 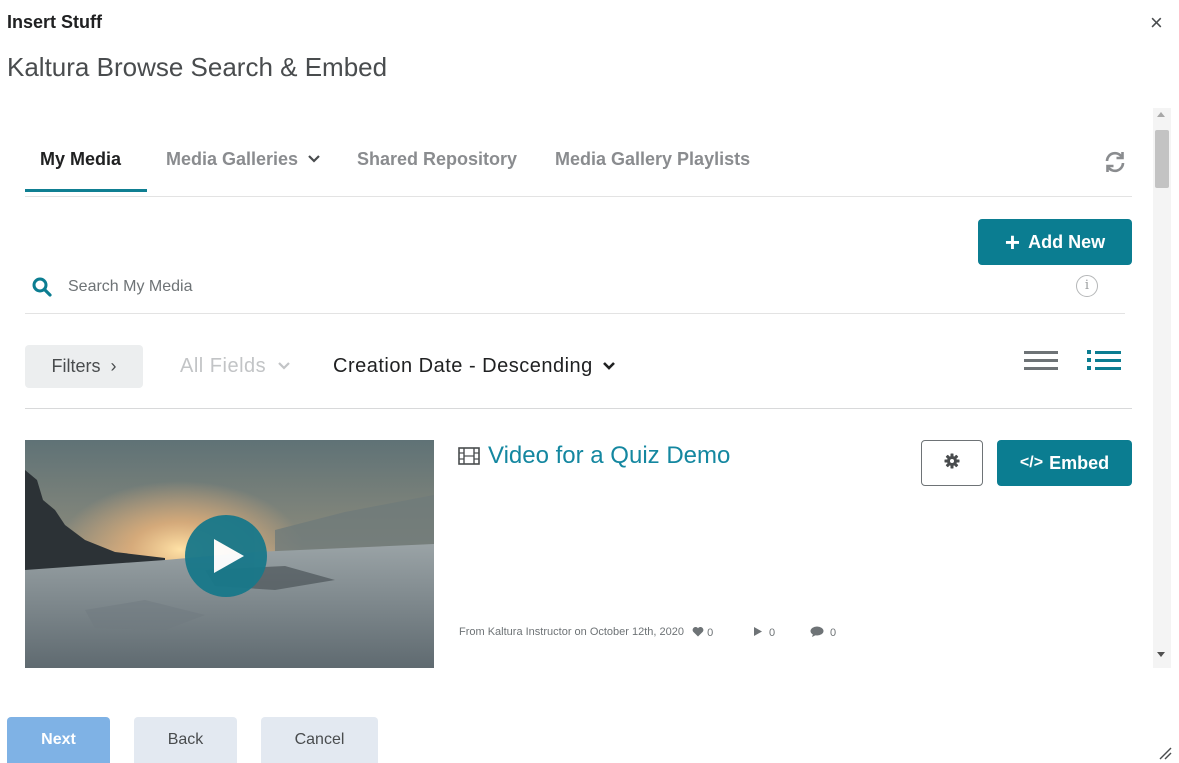 What do you see at coordinates (76, 366) in the screenshot?
I see `filters-label: Filters` at bounding box center [76, 366].